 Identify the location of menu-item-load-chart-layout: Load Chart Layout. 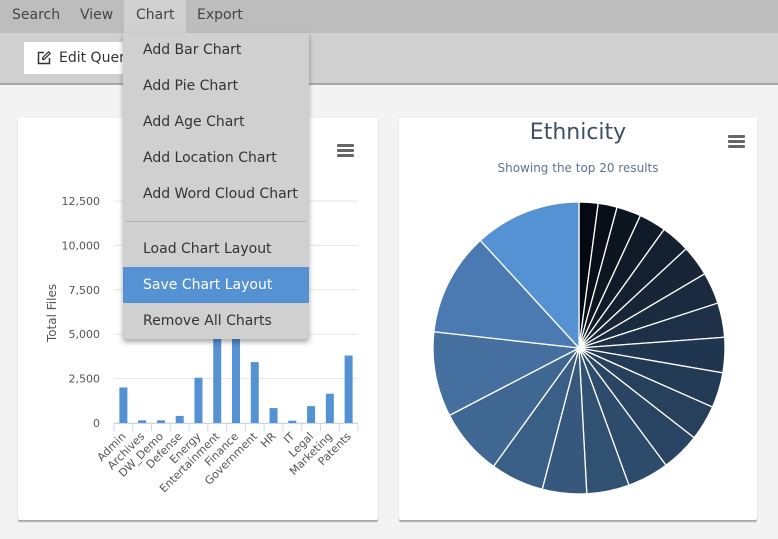
(216, 249).